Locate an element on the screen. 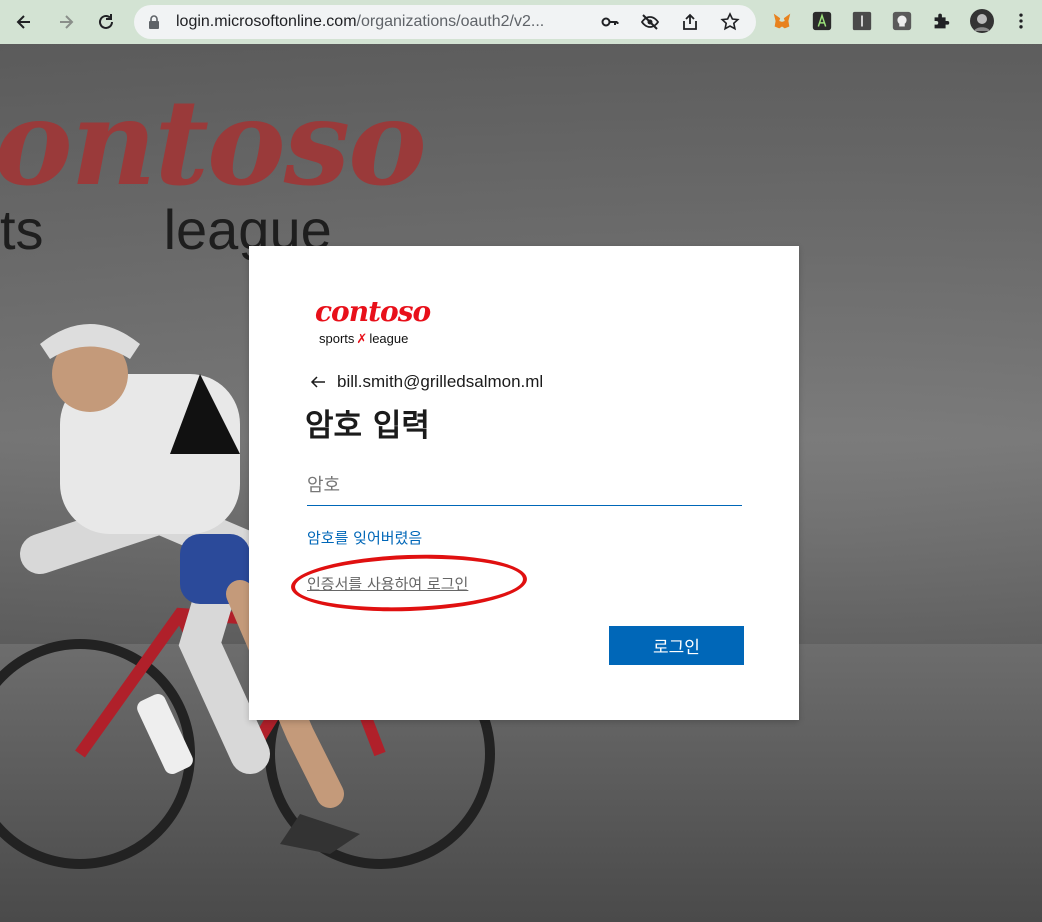  extension-a-icon is located at coordinates (822, 21).